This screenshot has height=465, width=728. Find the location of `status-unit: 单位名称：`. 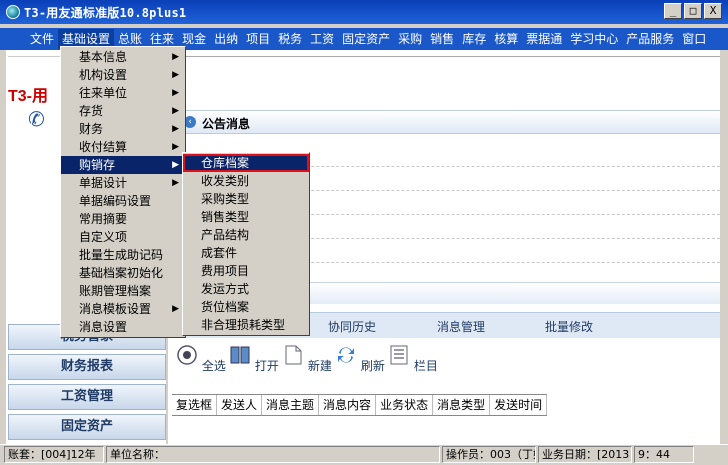

status-unit: 单位名称： is located at coordinates (273, 454).